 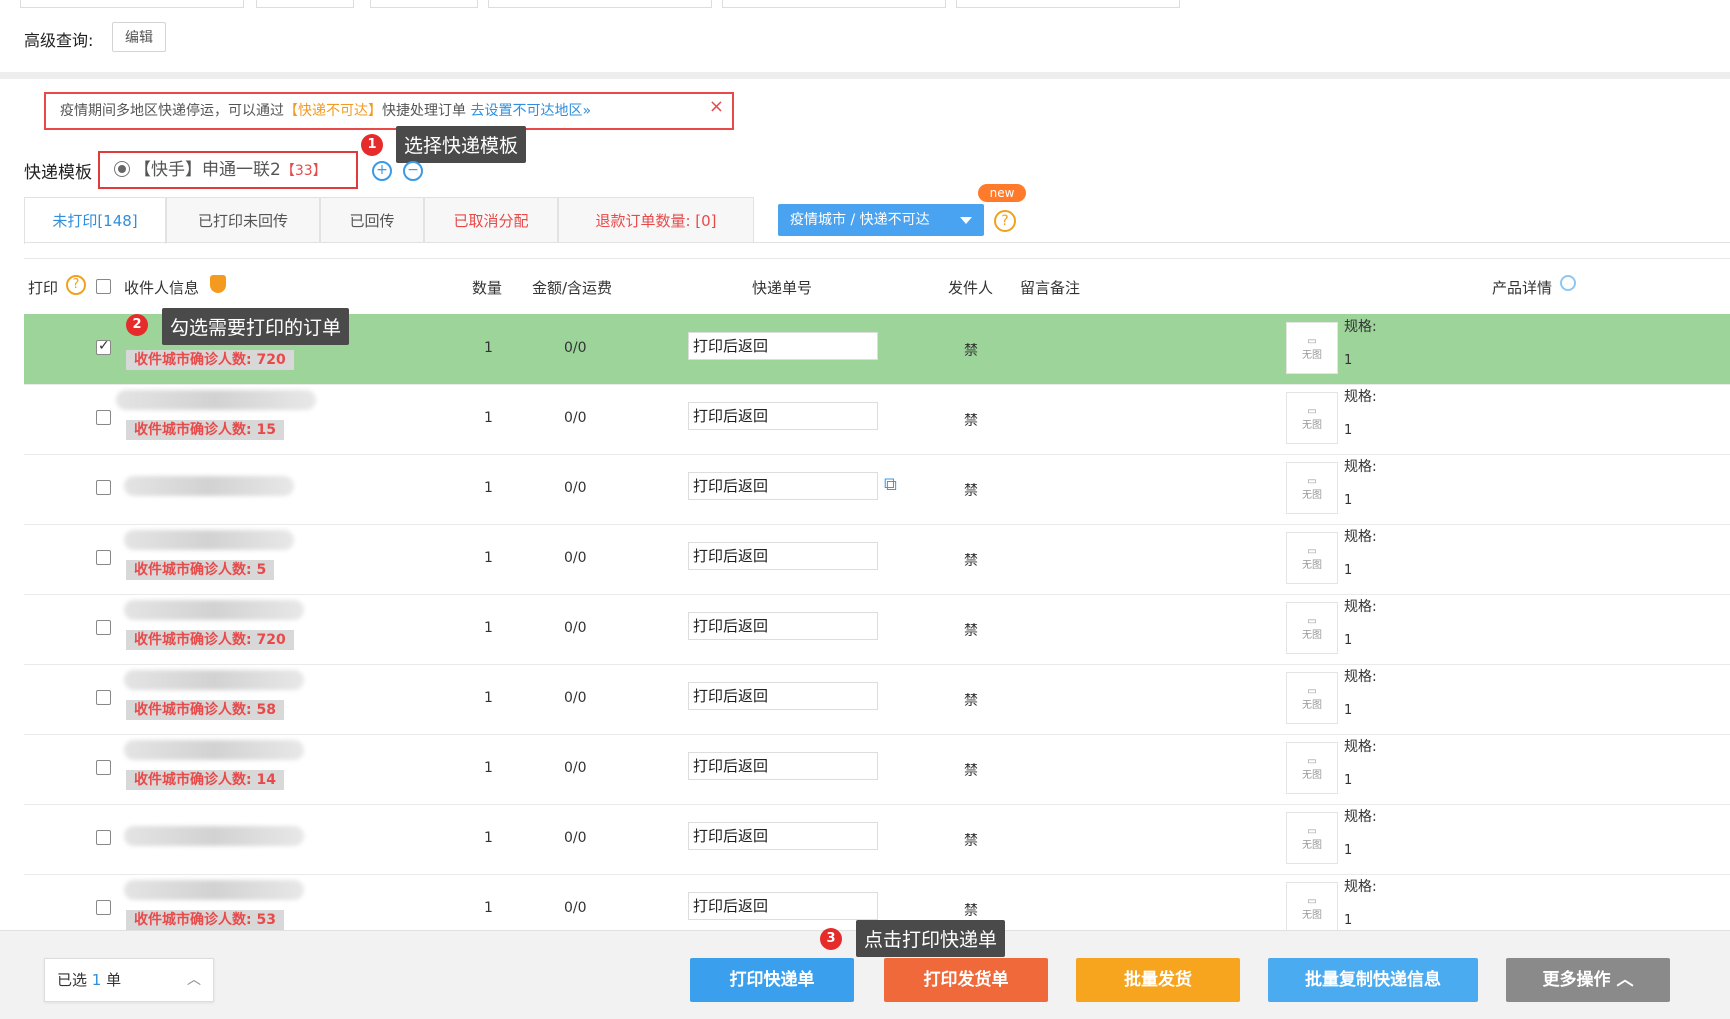 I want to click on help-icon: ?, so click(x=1005, y=221).